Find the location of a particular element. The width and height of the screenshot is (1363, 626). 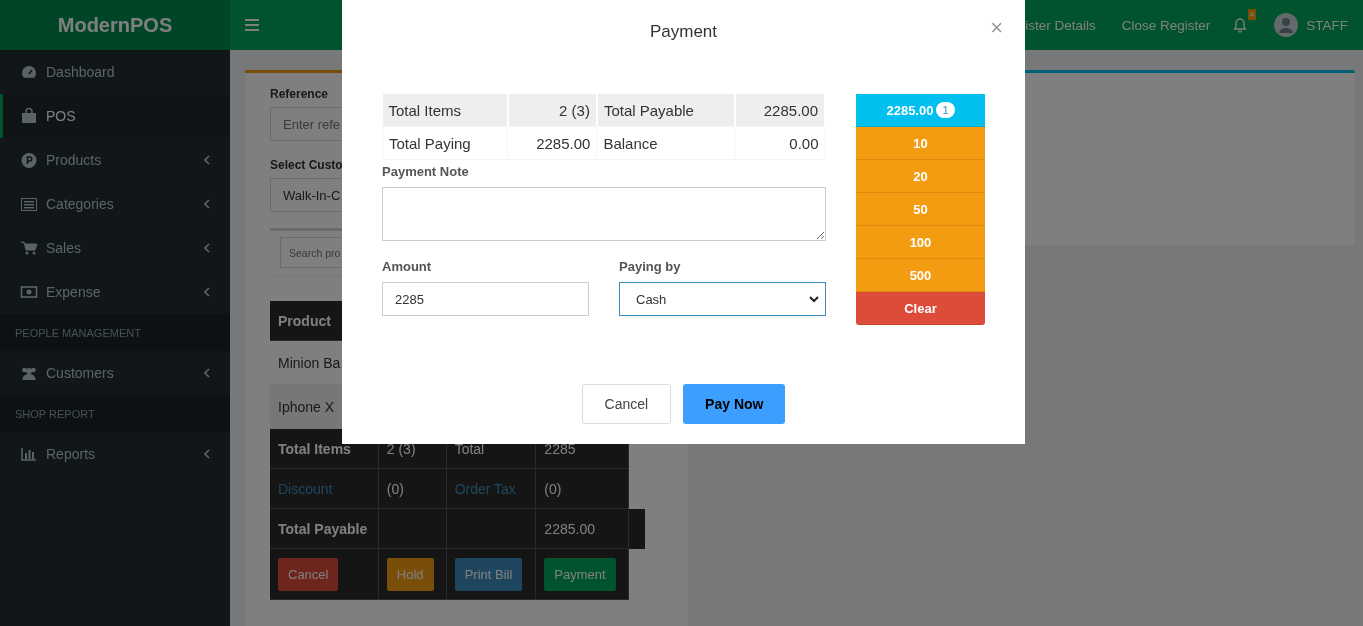

menu-icon is located at coordinates (252, 25).